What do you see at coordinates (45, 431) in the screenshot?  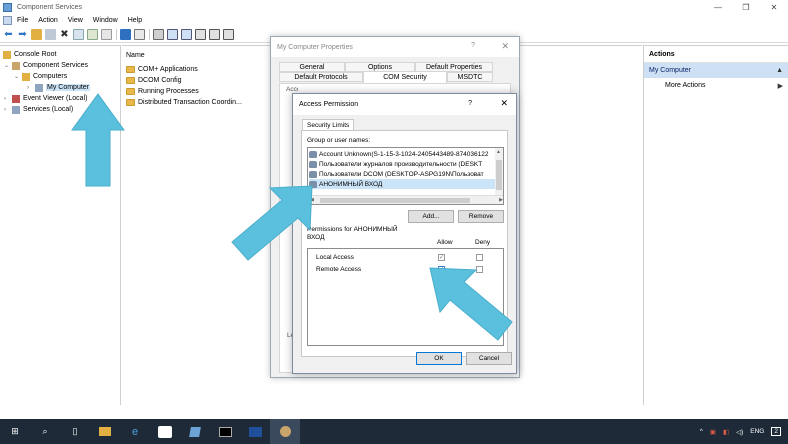 I see `search-icon: ⌕` at bounding box center [45, 431].